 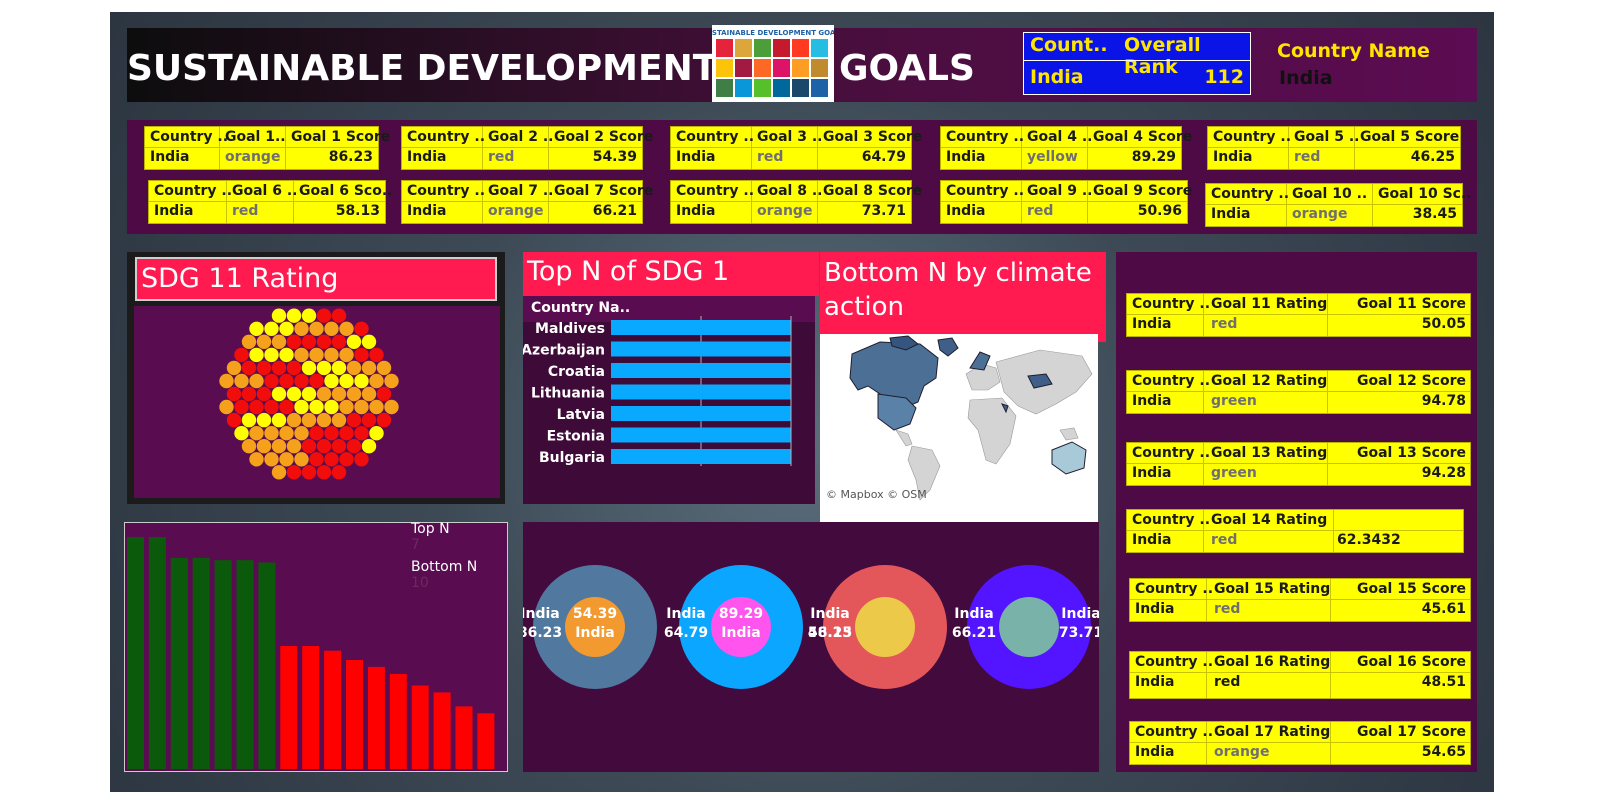 What do you see at coordinates (576, 437) in the screenshot?
I see `top-n-category-label: Estonia` at bounding box center [576, 437].